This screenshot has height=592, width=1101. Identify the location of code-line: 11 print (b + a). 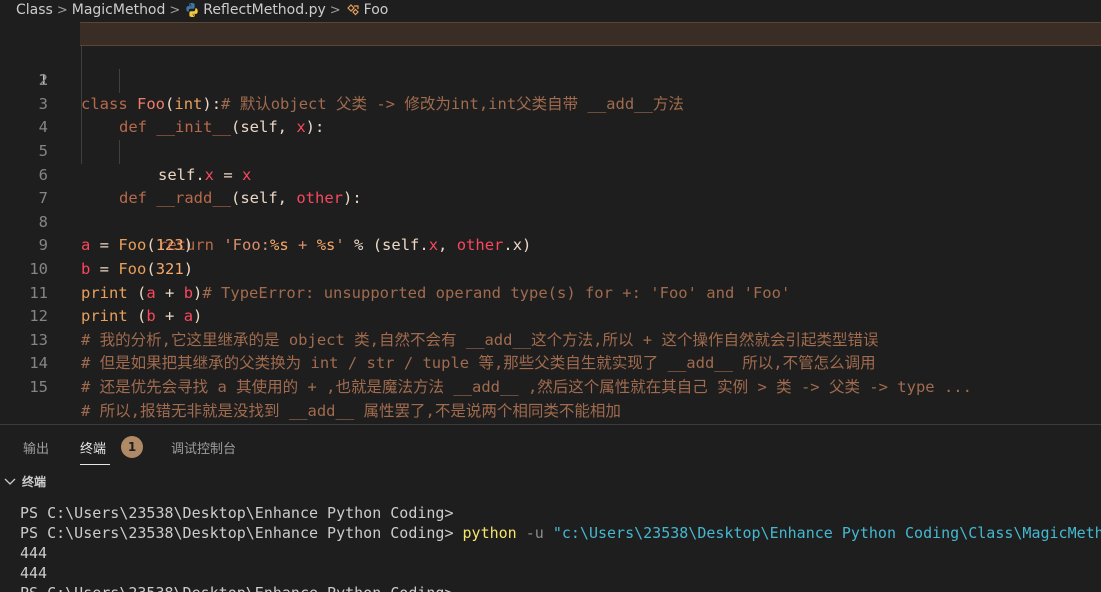
(550, 292).